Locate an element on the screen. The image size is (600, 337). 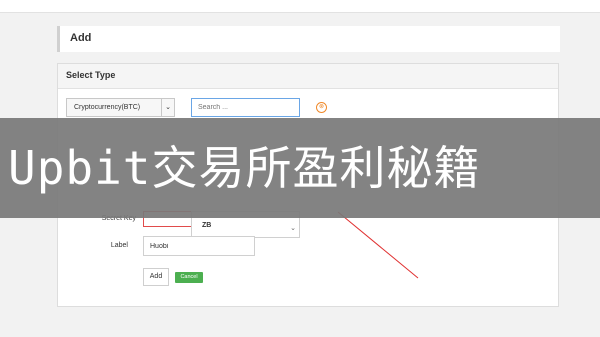
banner-text: Upbit交易所盈利秘籍 is located at coordinates (244, 168).